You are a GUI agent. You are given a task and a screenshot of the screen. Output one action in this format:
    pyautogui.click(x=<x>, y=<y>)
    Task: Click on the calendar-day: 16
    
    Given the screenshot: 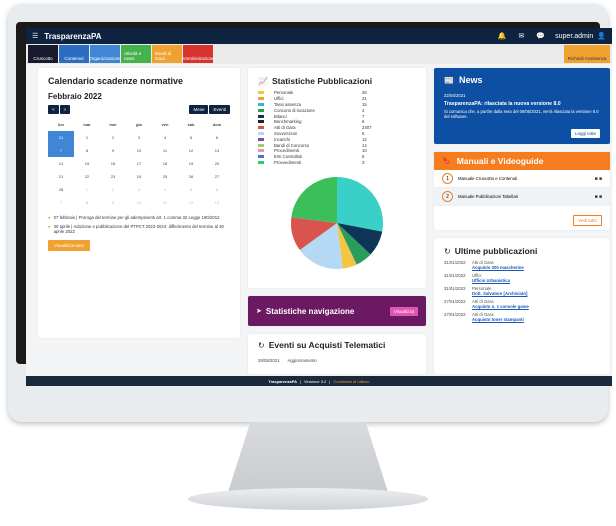 What is the action you would take?
    pyautogui.click(x=113, y=163)
    